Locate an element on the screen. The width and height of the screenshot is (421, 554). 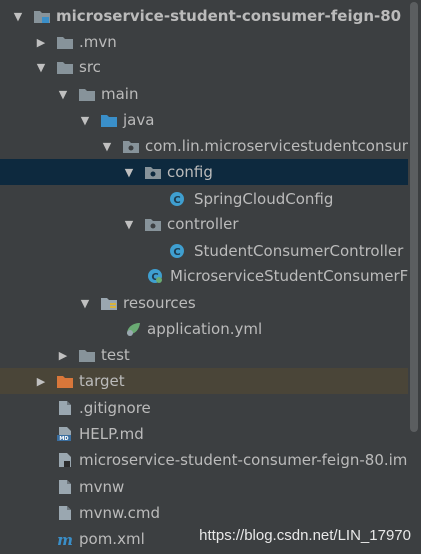
source-folder-icon is located at coordinates (109, 121).